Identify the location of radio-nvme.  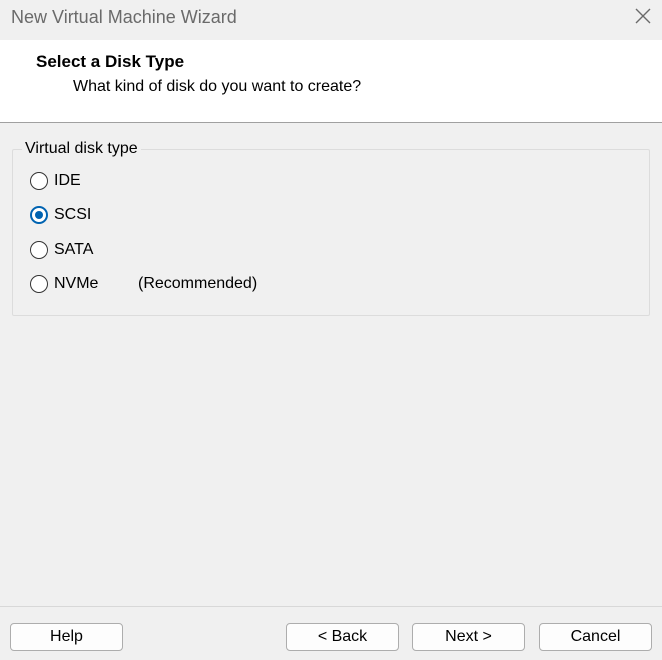
(39, 284).